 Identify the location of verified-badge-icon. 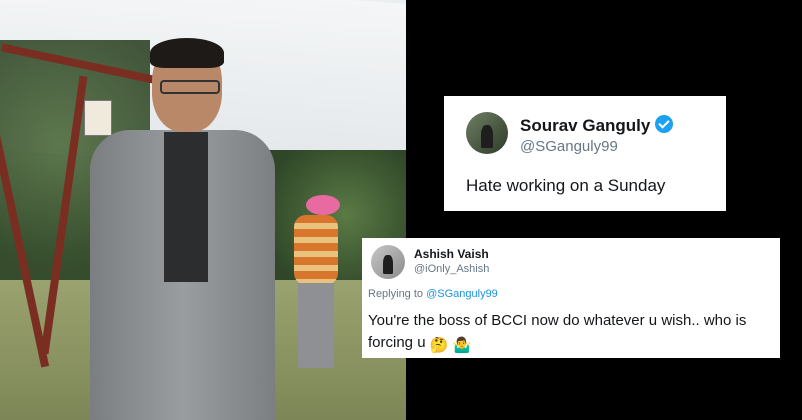
(664, 124).